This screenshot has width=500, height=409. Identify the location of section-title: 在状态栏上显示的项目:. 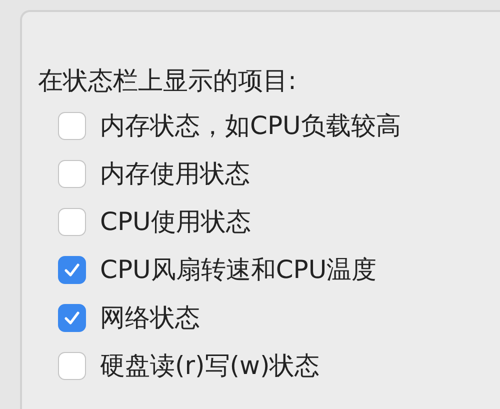
(168, 81).